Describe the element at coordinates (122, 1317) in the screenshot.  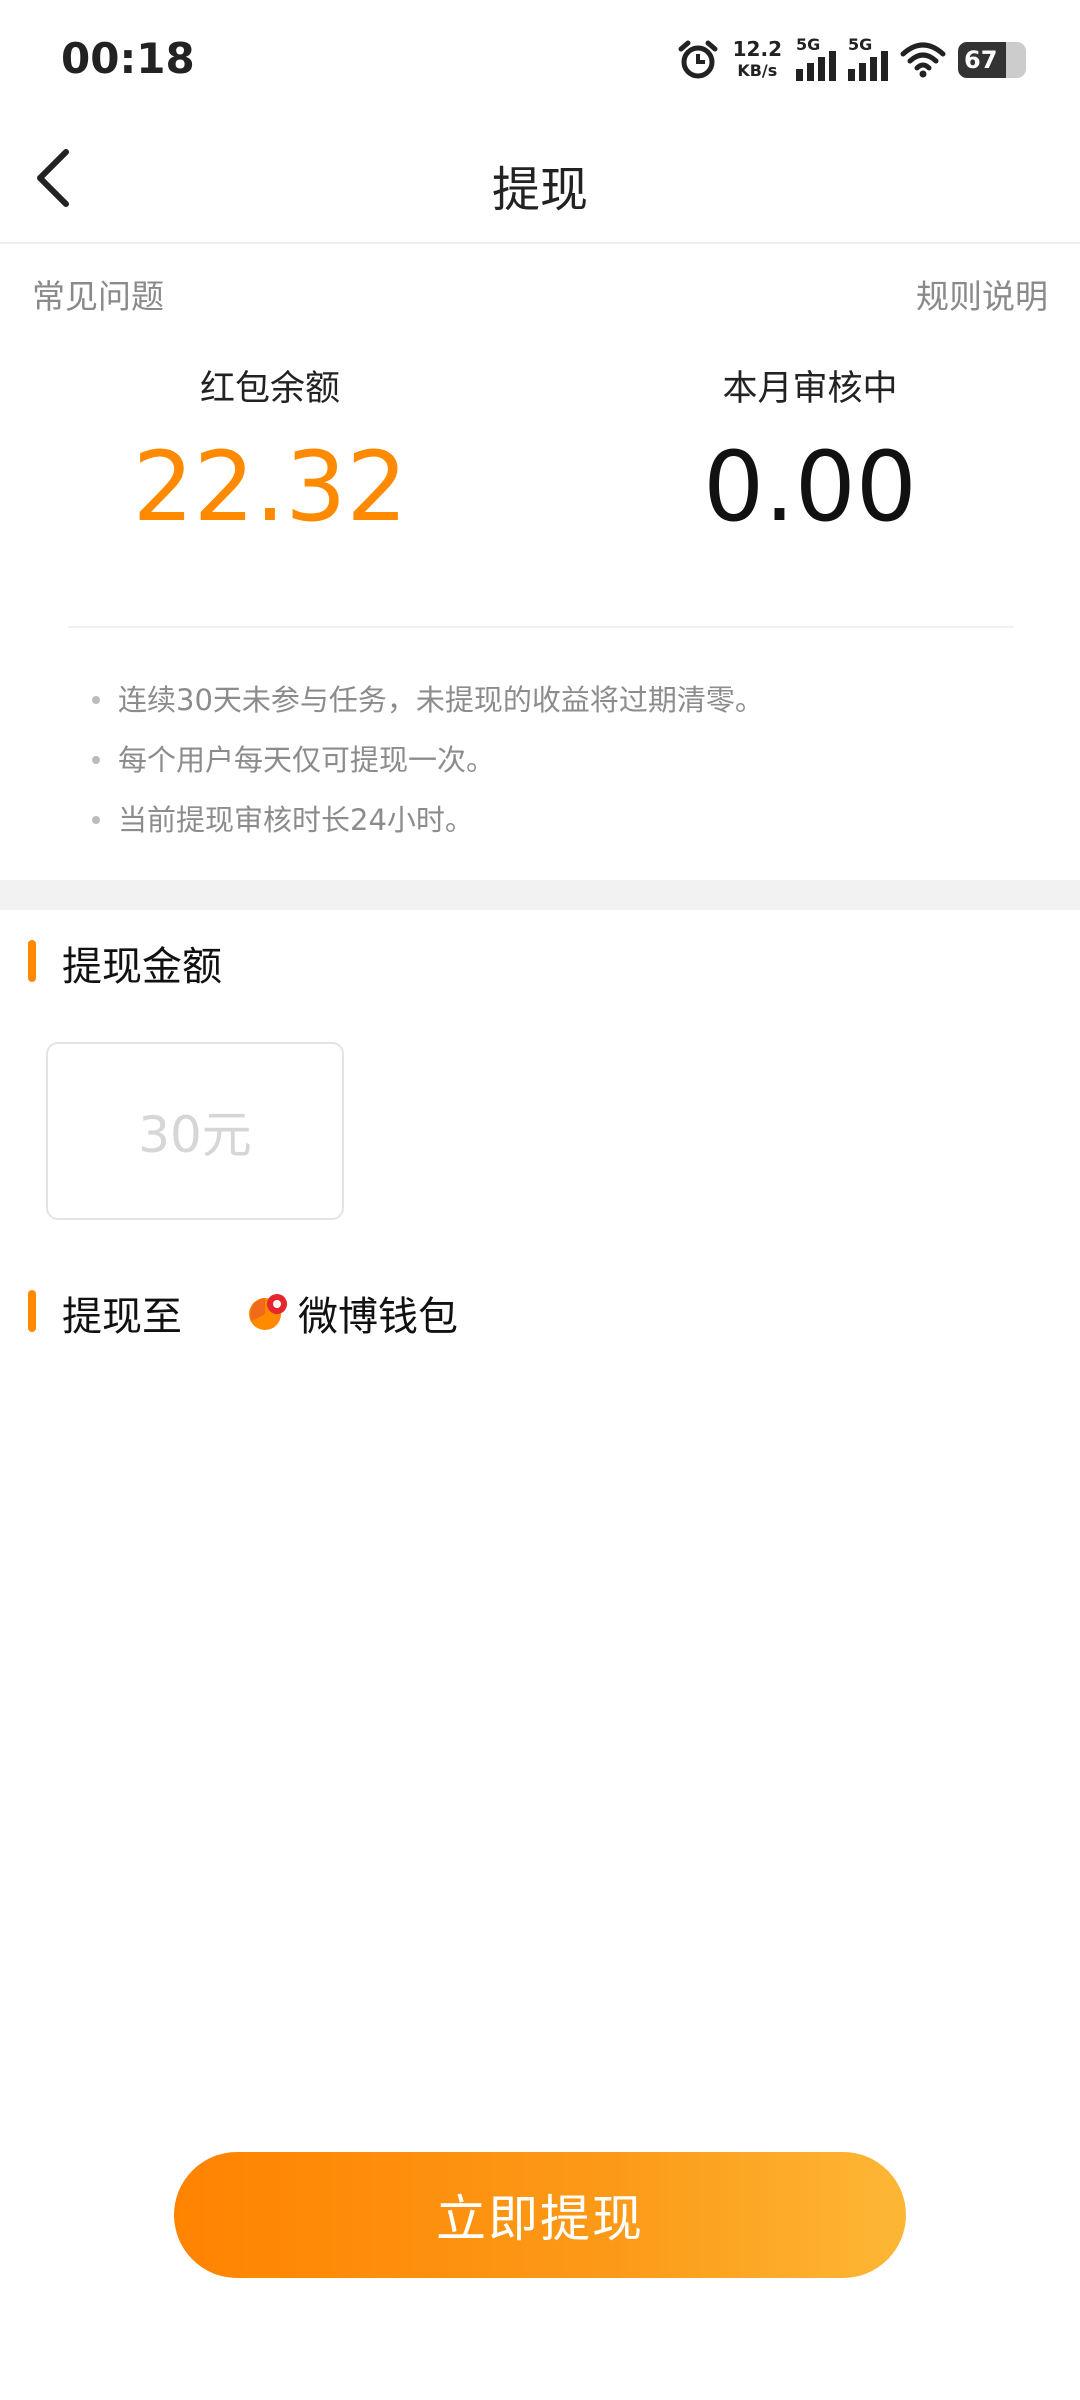
I see `destination-section-title: 提现至` at that location.